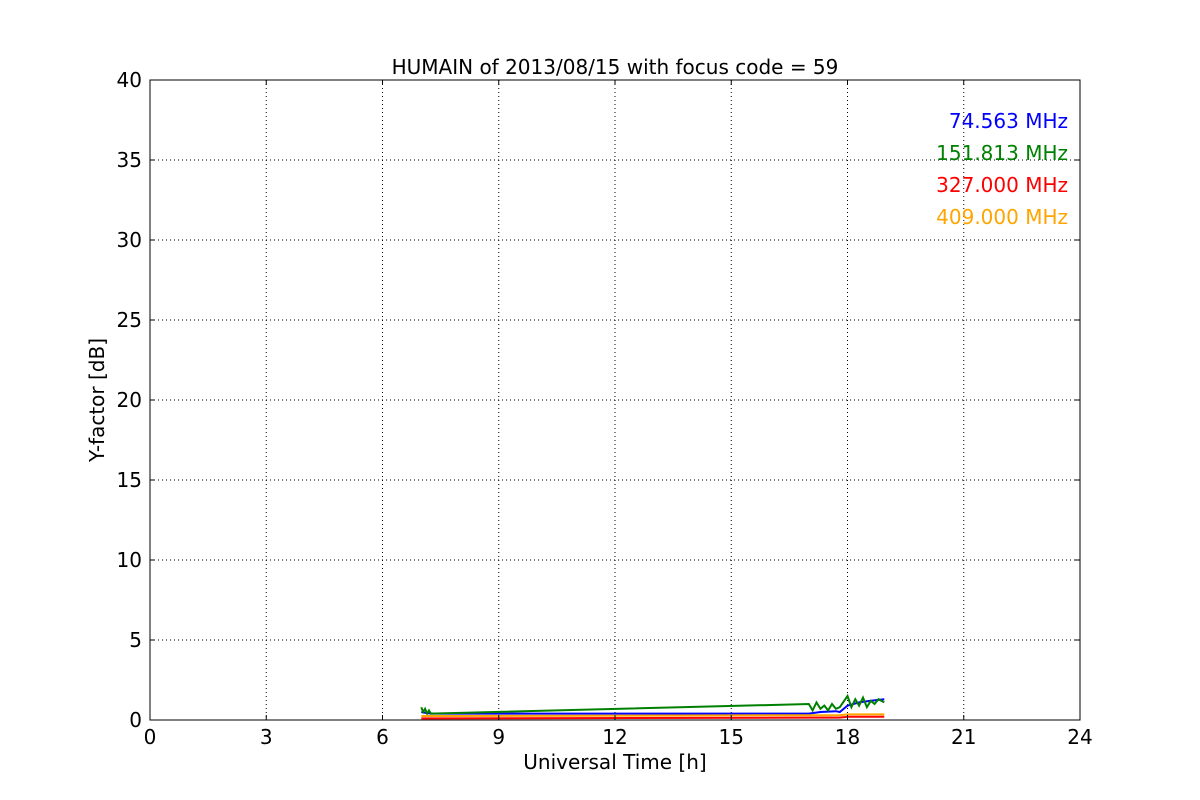  I want to click on y-tick-label: 40, so click(129, 80).